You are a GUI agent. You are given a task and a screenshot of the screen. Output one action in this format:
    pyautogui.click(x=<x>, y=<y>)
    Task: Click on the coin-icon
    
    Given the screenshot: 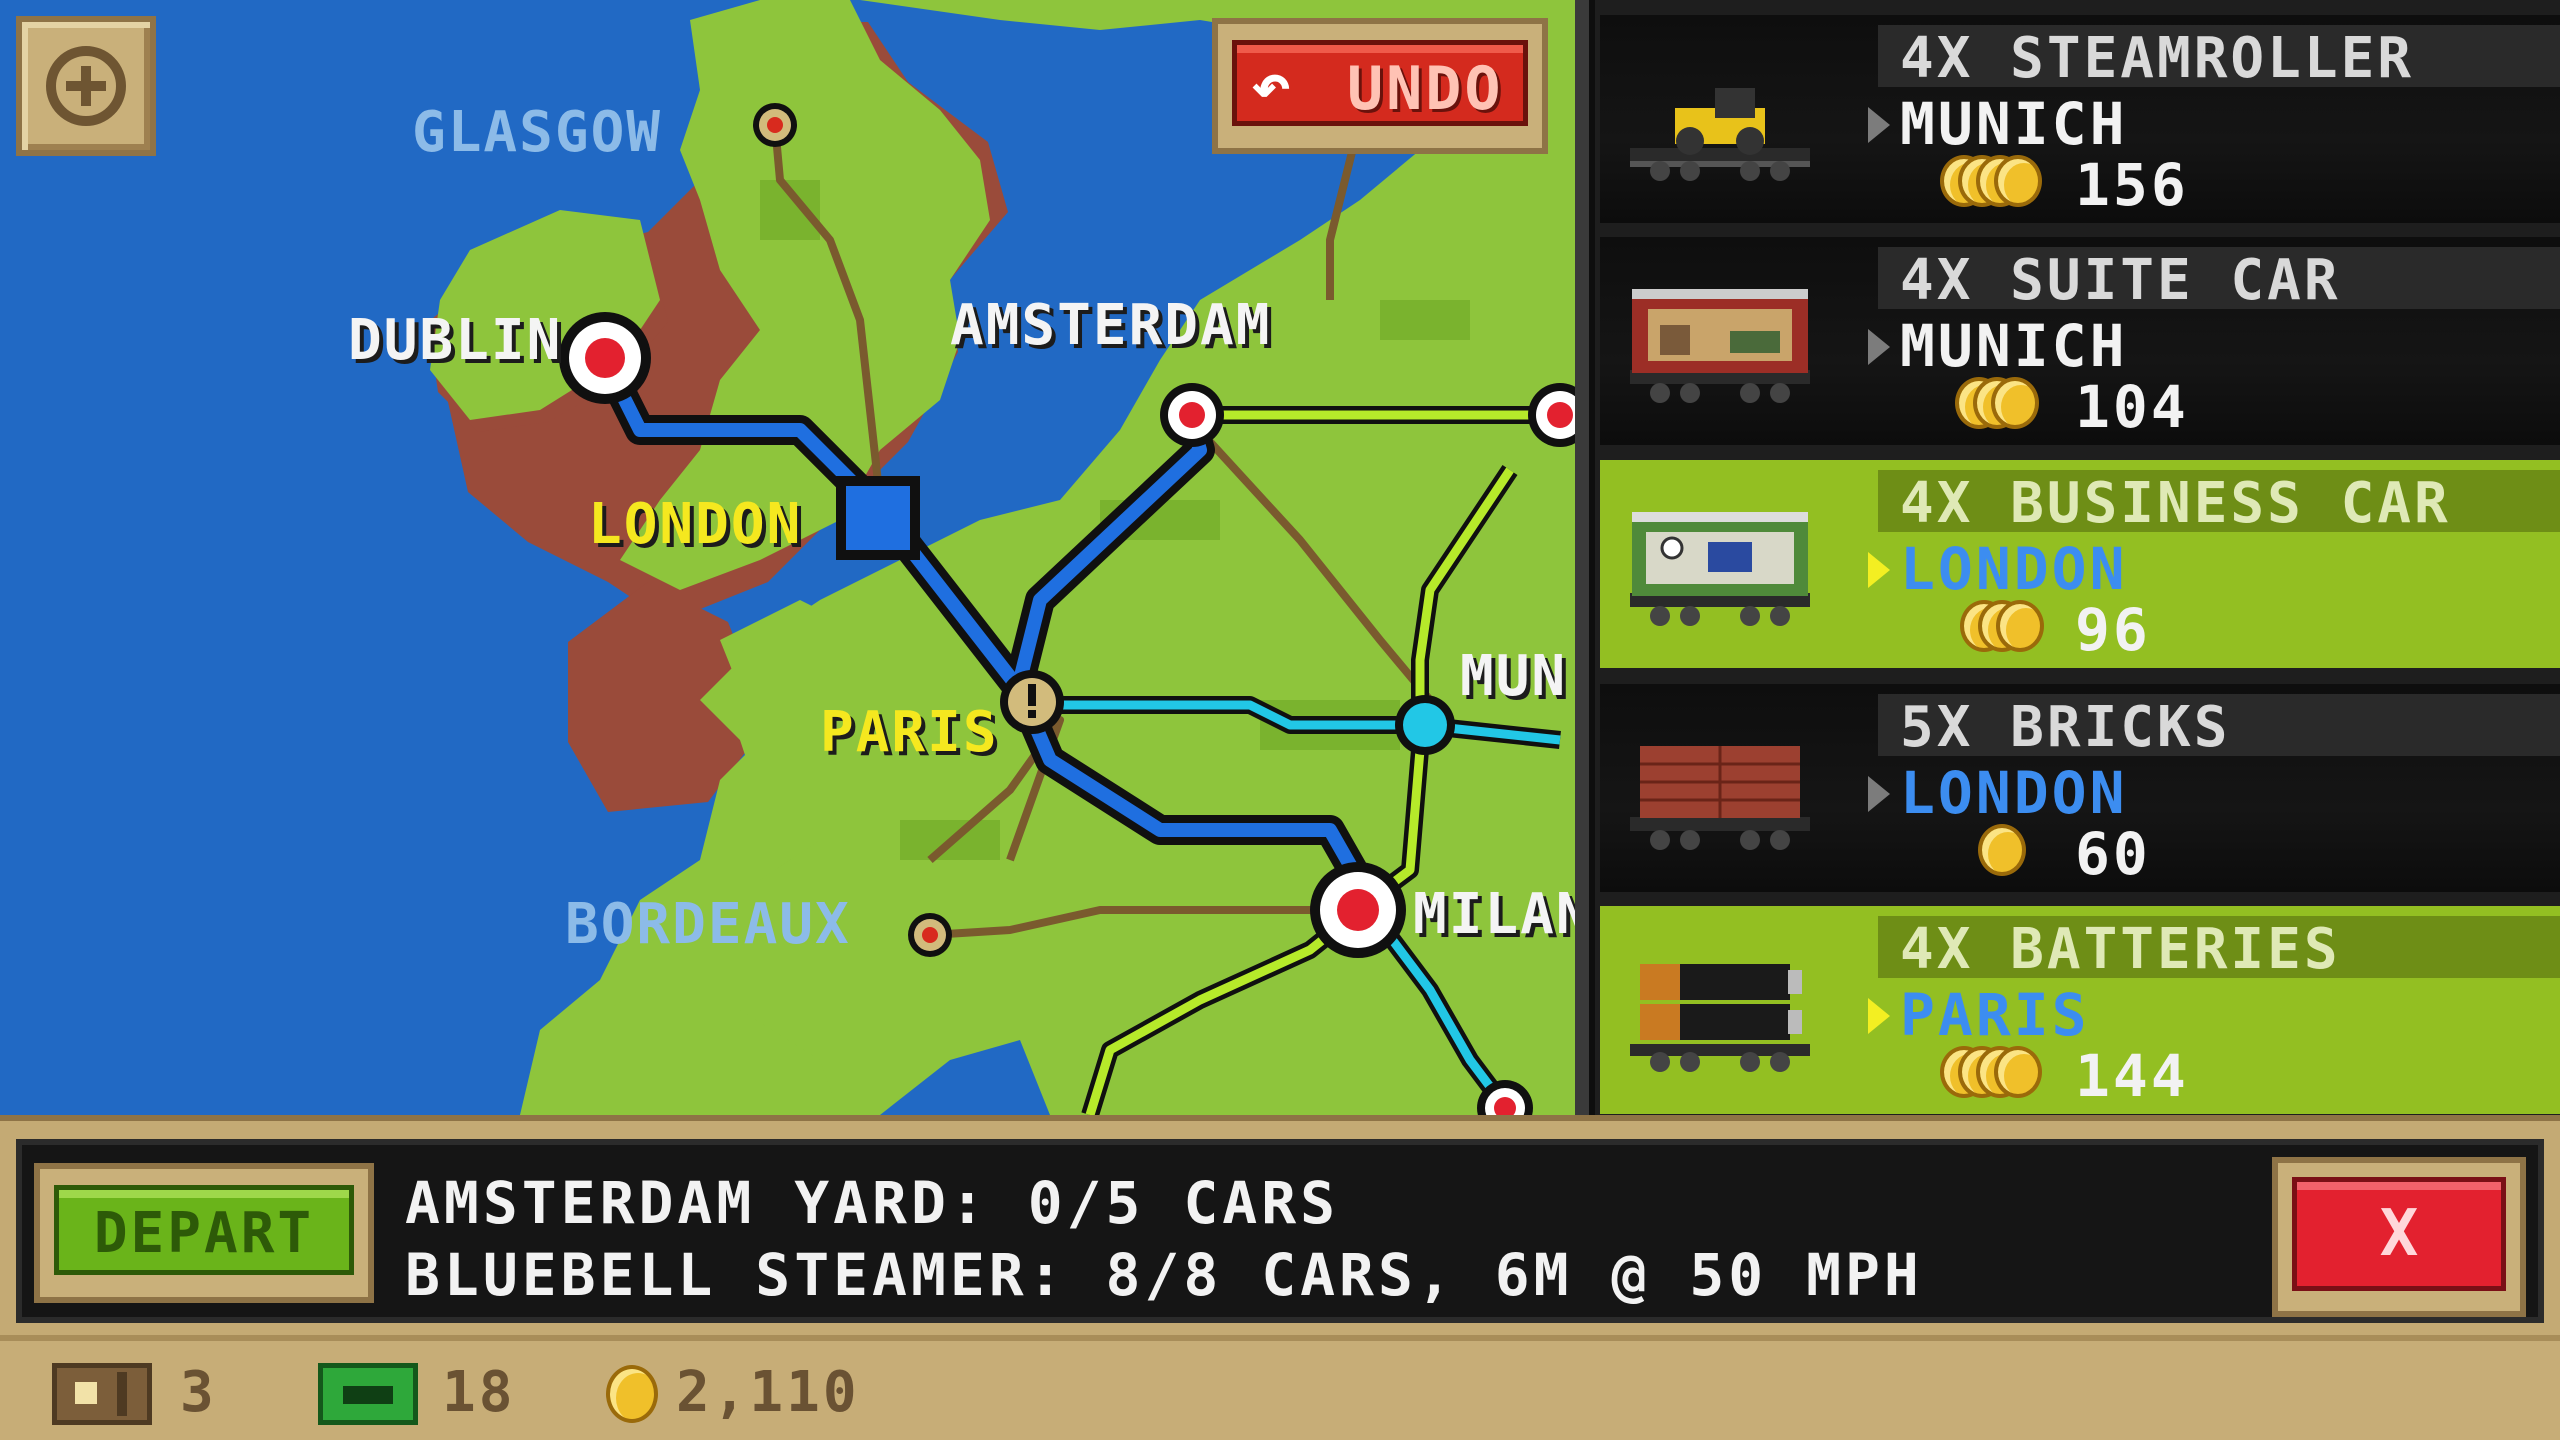 What is the action you would take?
    pyautogui.click(x=632, y=1394)
    